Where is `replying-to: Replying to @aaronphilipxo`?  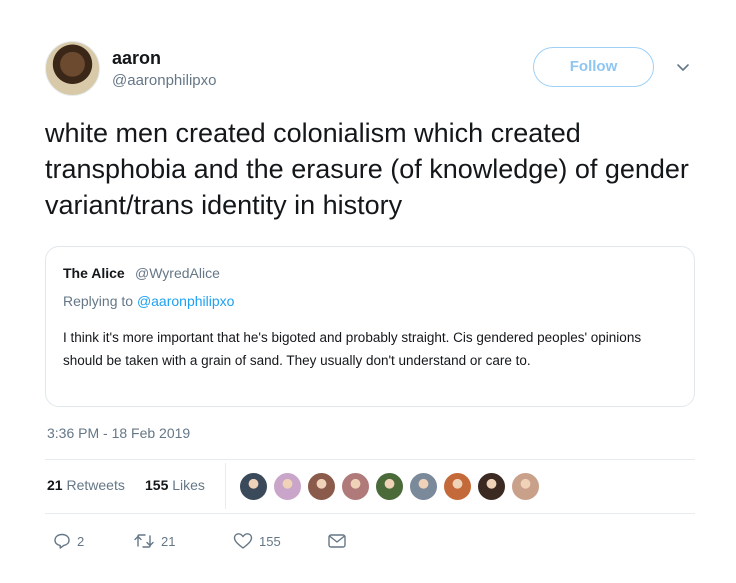
replying-to: Replying to @aaronphilipxo is located at coordinates (148, 301).